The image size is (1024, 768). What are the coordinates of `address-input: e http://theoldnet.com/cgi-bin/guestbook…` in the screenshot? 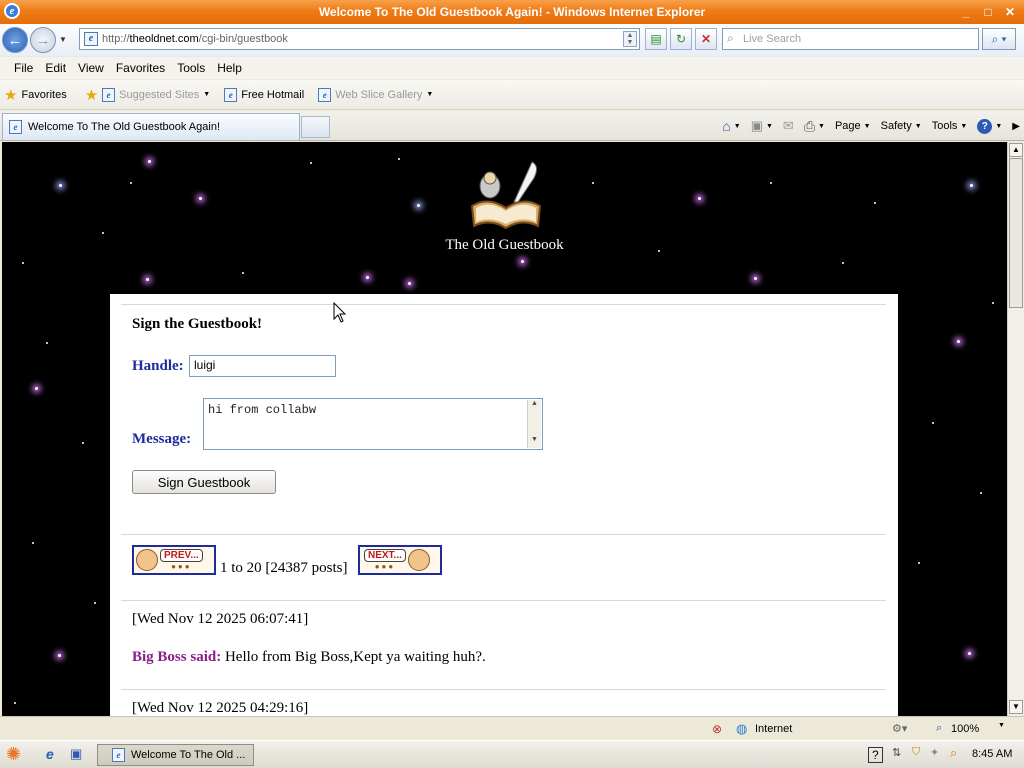 It's located at (359, 39).